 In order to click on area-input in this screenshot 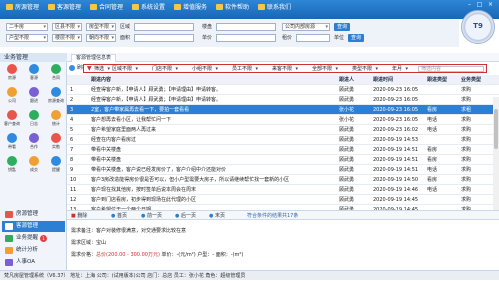, I will do `click(164, 27)`.